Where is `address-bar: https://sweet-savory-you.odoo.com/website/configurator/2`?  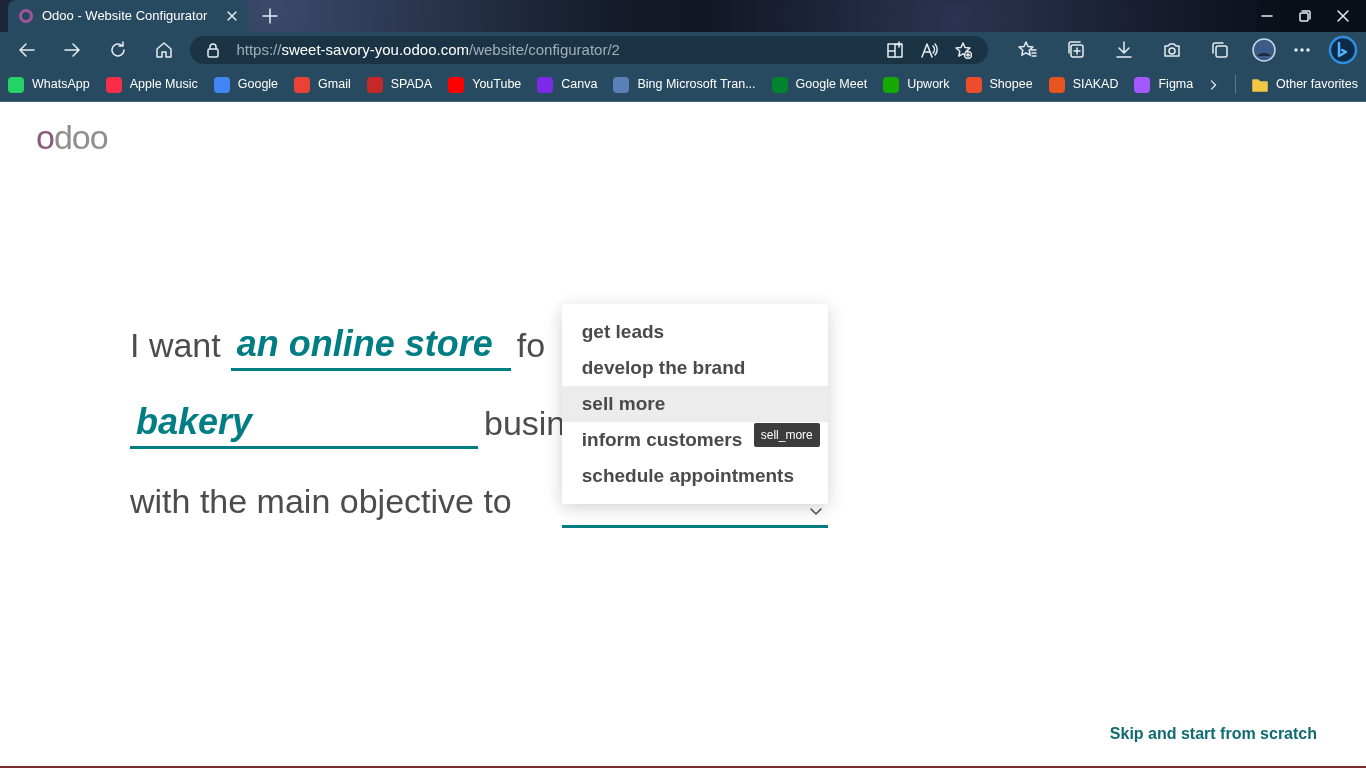 address-bar: https://sweet-savory-you.odoo.com/website/configurator/2 is located at coordinates (589, 50).